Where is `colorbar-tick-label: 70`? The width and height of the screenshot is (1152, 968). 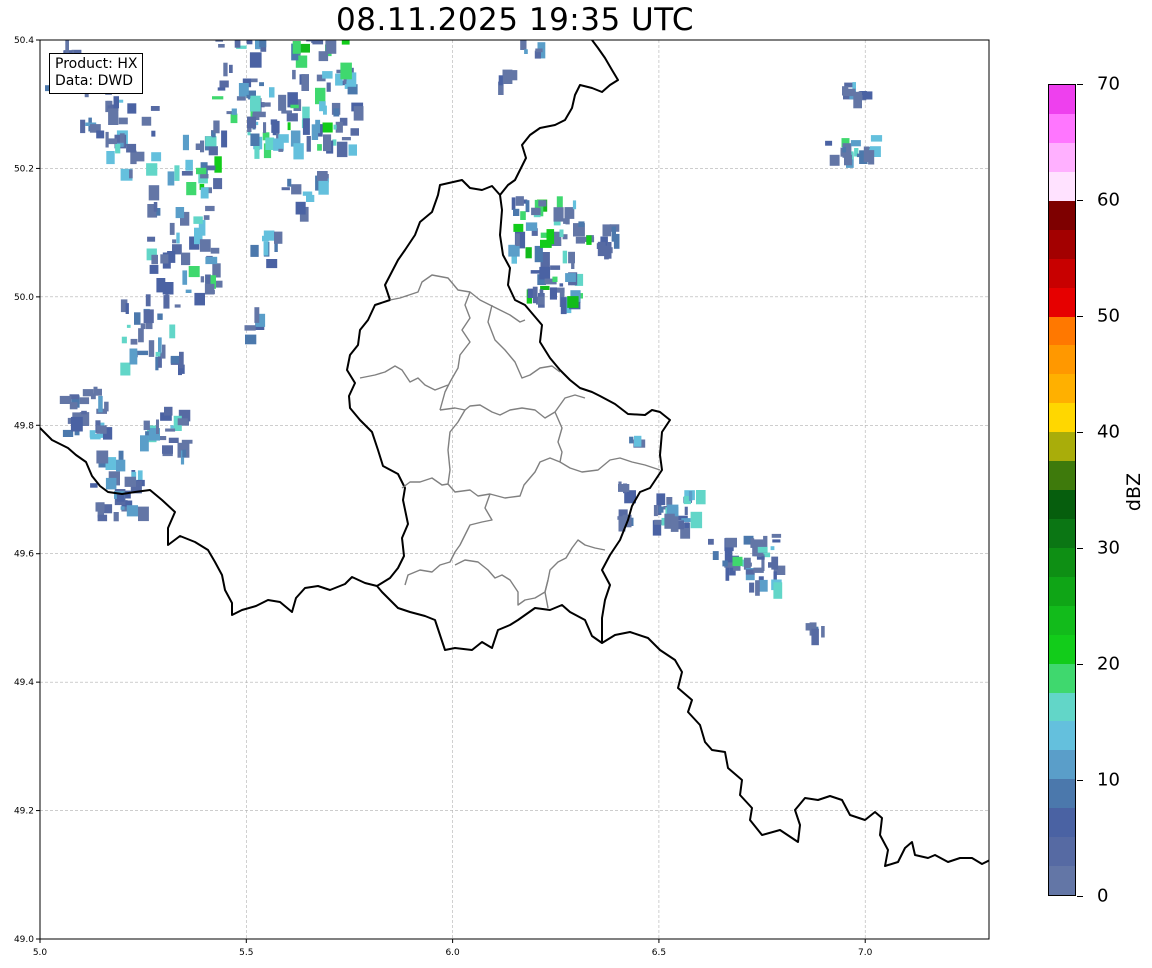
colorbar-tick-label: 70 is located at coordinates (1108, 84).